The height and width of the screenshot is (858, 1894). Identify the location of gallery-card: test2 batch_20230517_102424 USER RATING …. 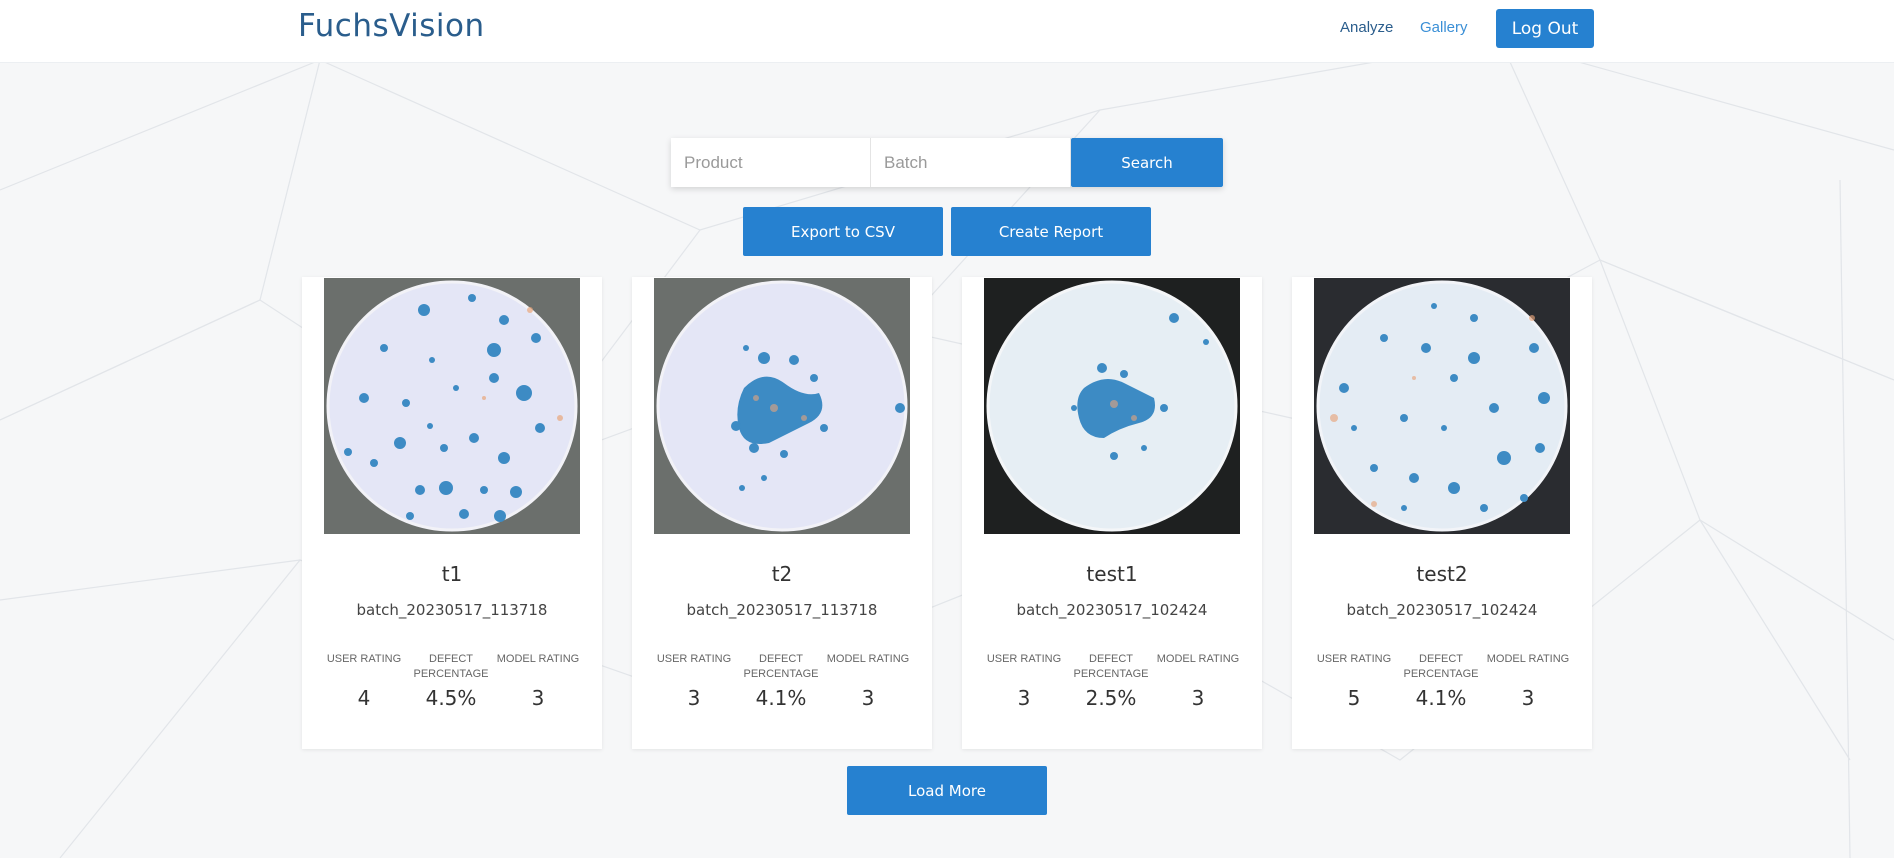
(1442, 513).